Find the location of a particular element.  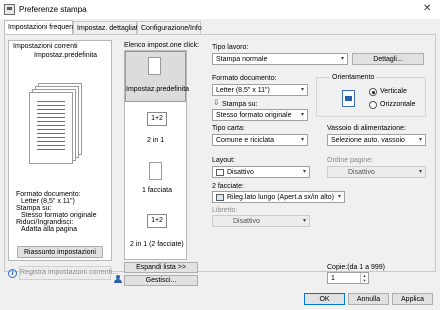

layout-select: Disattivo ▾ is located at coordinates (261, 172).